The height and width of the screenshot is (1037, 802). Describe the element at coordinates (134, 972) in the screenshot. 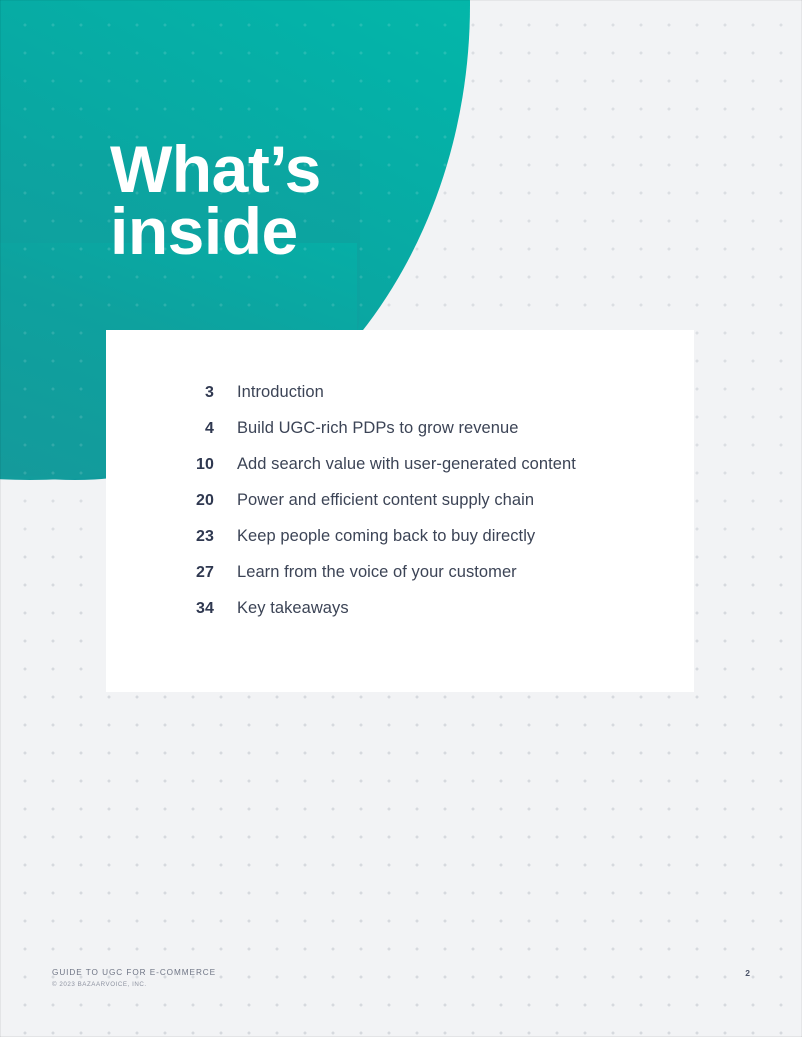

I see `footer-document-title: GUIDE TO UGC FOR E-COMMERCE` at that location.